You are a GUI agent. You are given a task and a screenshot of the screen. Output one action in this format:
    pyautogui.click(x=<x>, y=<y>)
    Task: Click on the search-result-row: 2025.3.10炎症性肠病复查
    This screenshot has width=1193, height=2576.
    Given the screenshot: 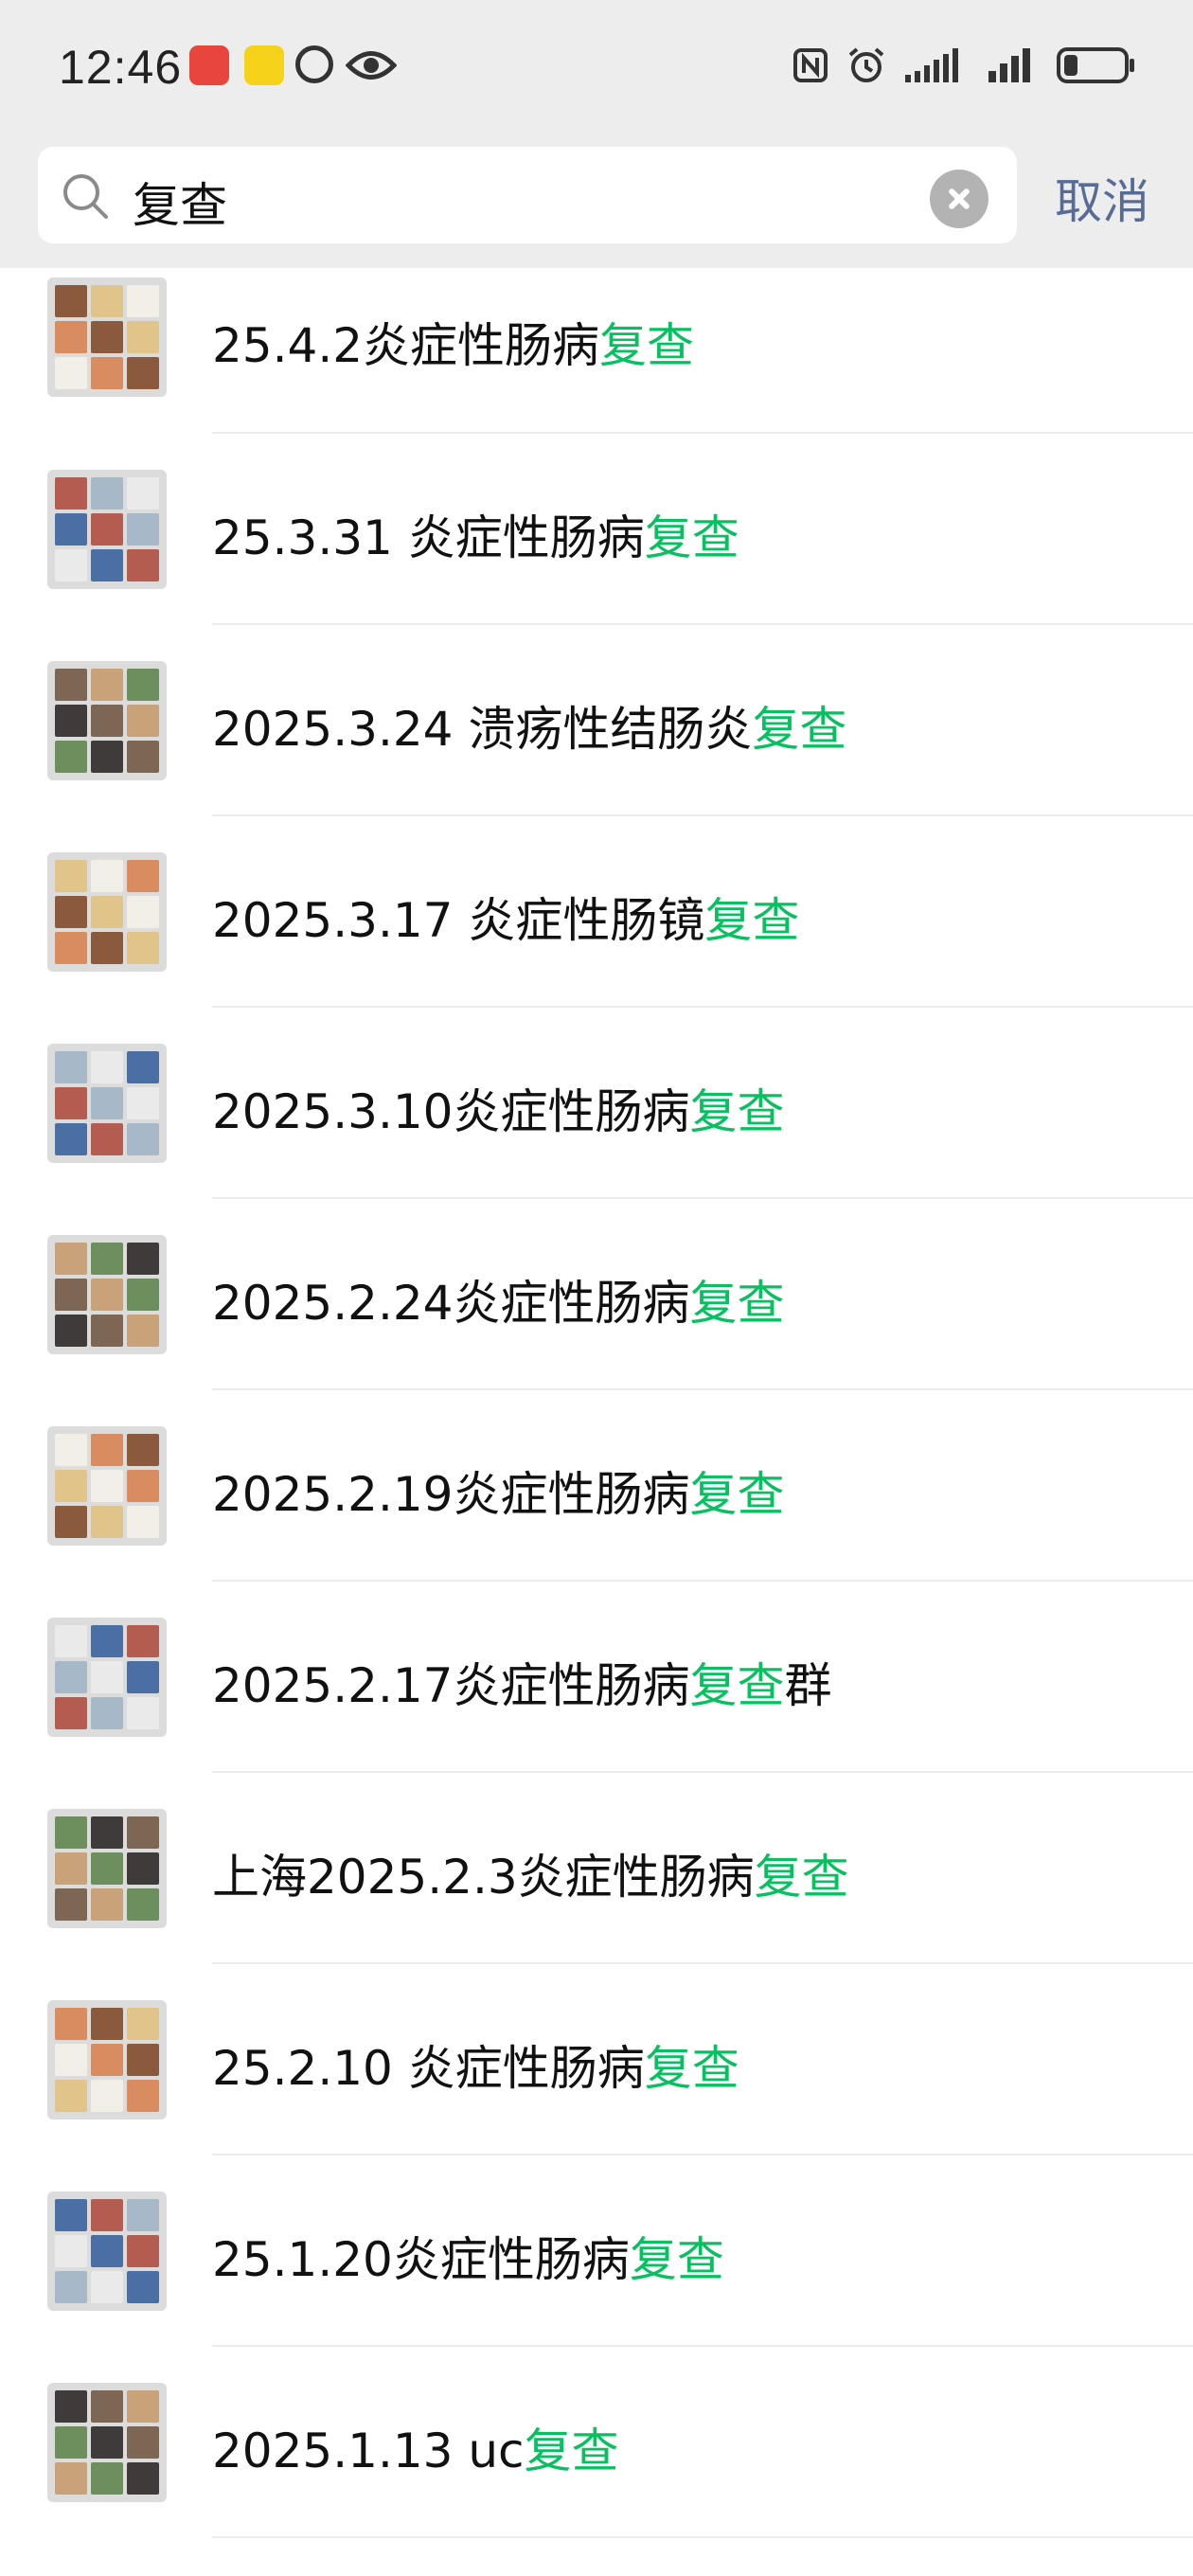 What is the action you would take?
    pyautogui.click(x=596, y=1103)
    